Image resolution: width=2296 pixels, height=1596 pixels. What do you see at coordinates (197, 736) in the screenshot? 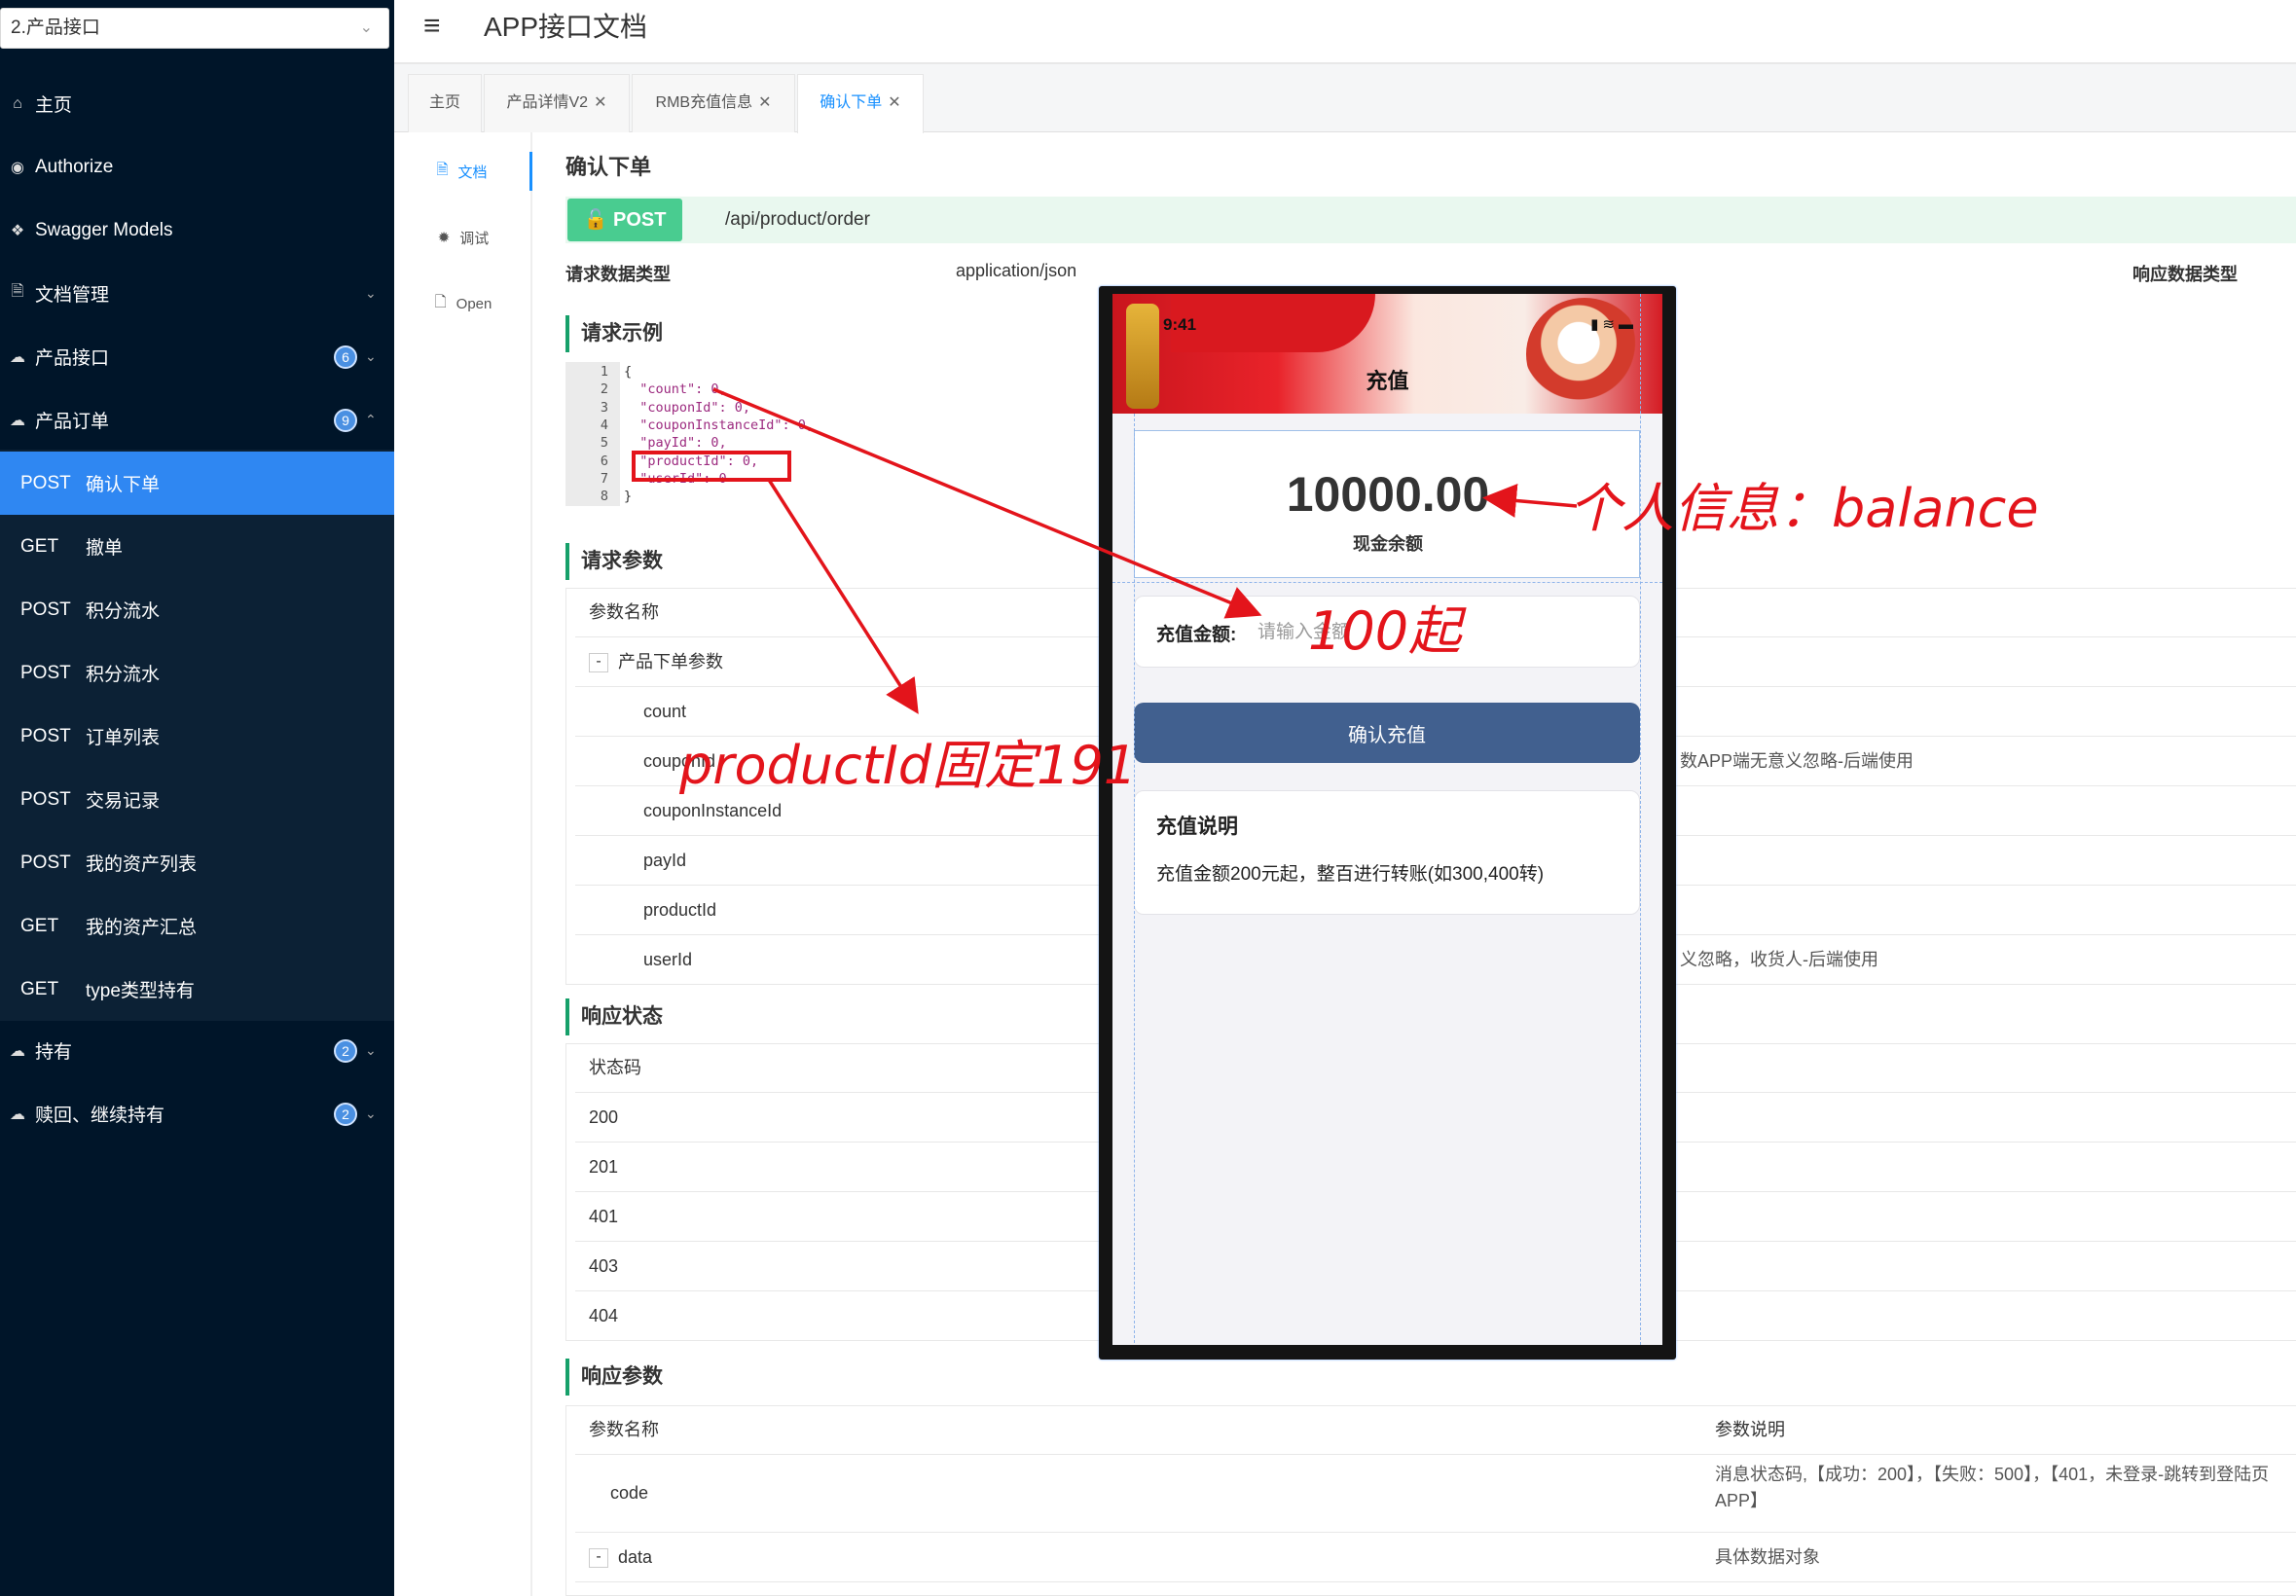
I see `sidebar-subitem: POST 订单列表` at bounding box center [197, 736].